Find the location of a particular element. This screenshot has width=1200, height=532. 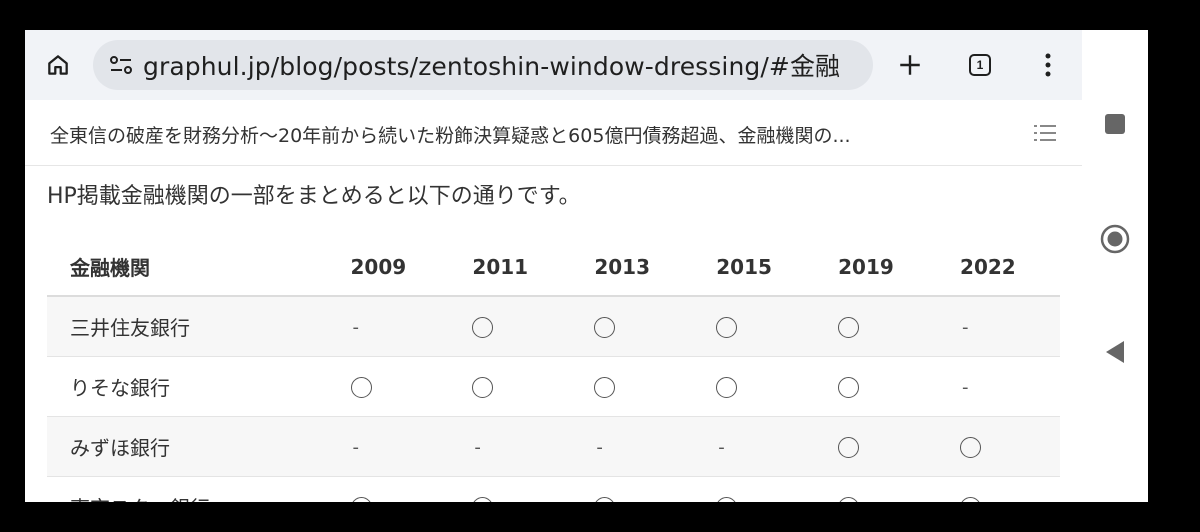

new-tab-button is located at coordinates (910, 65).